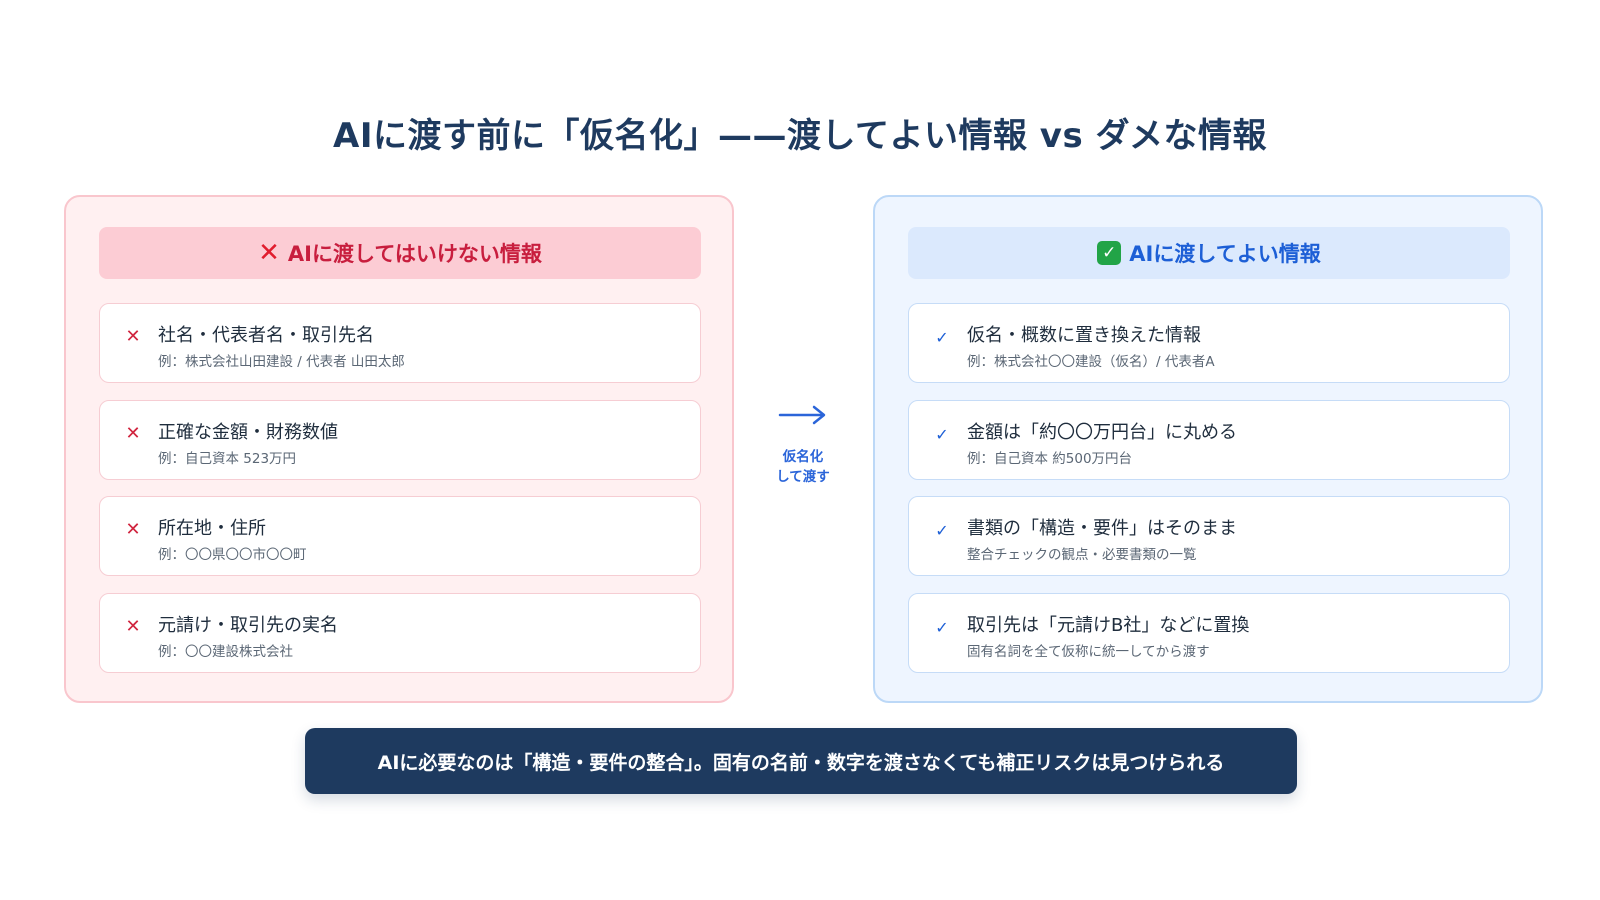 The image size is (1600, 900). Describe the element at coordinates (1108, 625) in the screenshot. I see `good-item-title: 取引先は「元請けB社」などに置換` at that location.